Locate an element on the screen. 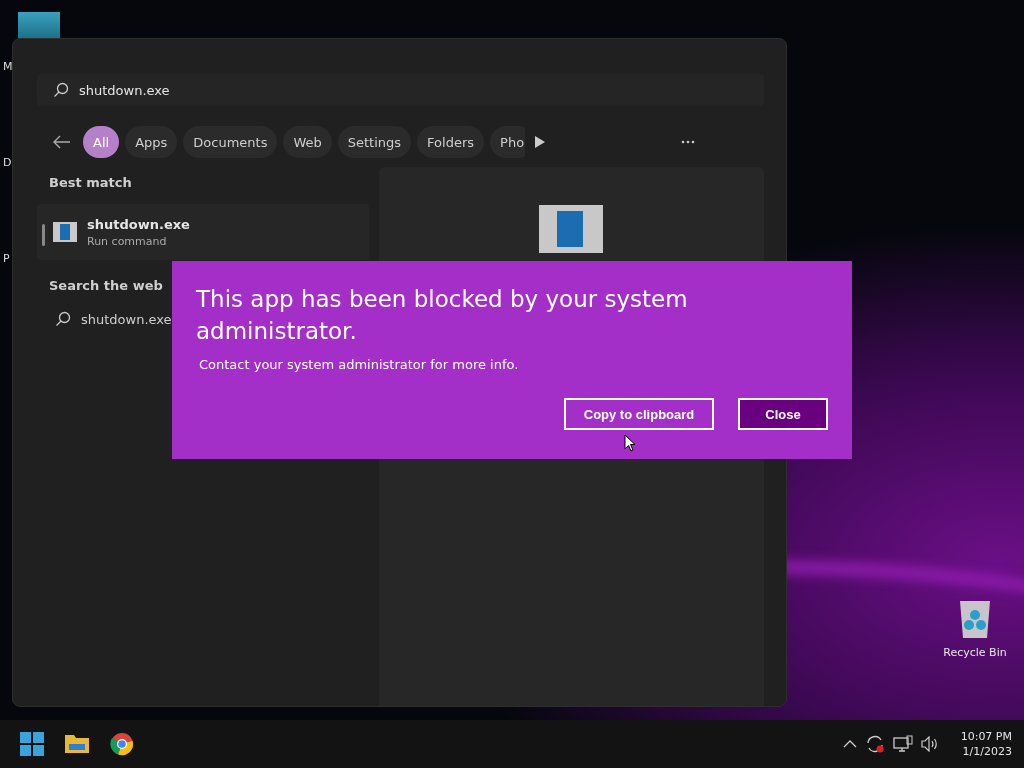 The image size is (1024, 768). dialog-title: This app has been blocked by your system administrator. is located at coordinates (442, 315).